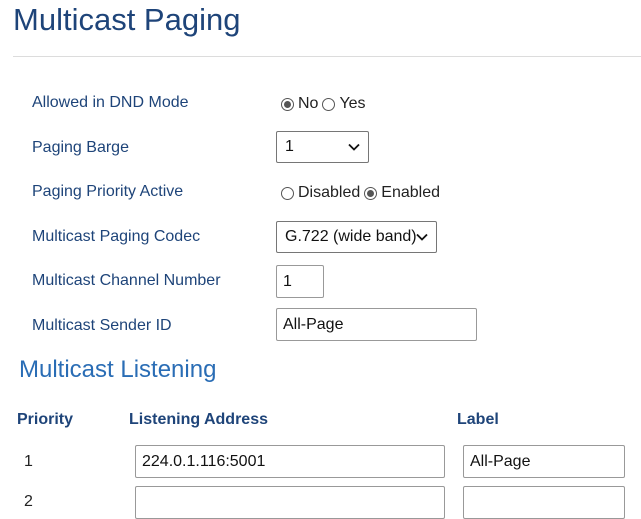  Describe the element at coordinates (116, 236) in the screenshot. I see `paging-codec-label: Multicast Paging Codec` at that location.